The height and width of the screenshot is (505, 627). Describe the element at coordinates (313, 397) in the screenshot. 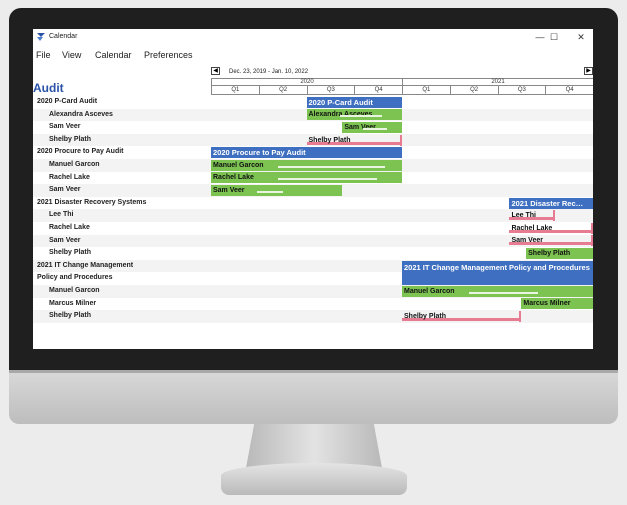

I see `monitor-chin` at that location.